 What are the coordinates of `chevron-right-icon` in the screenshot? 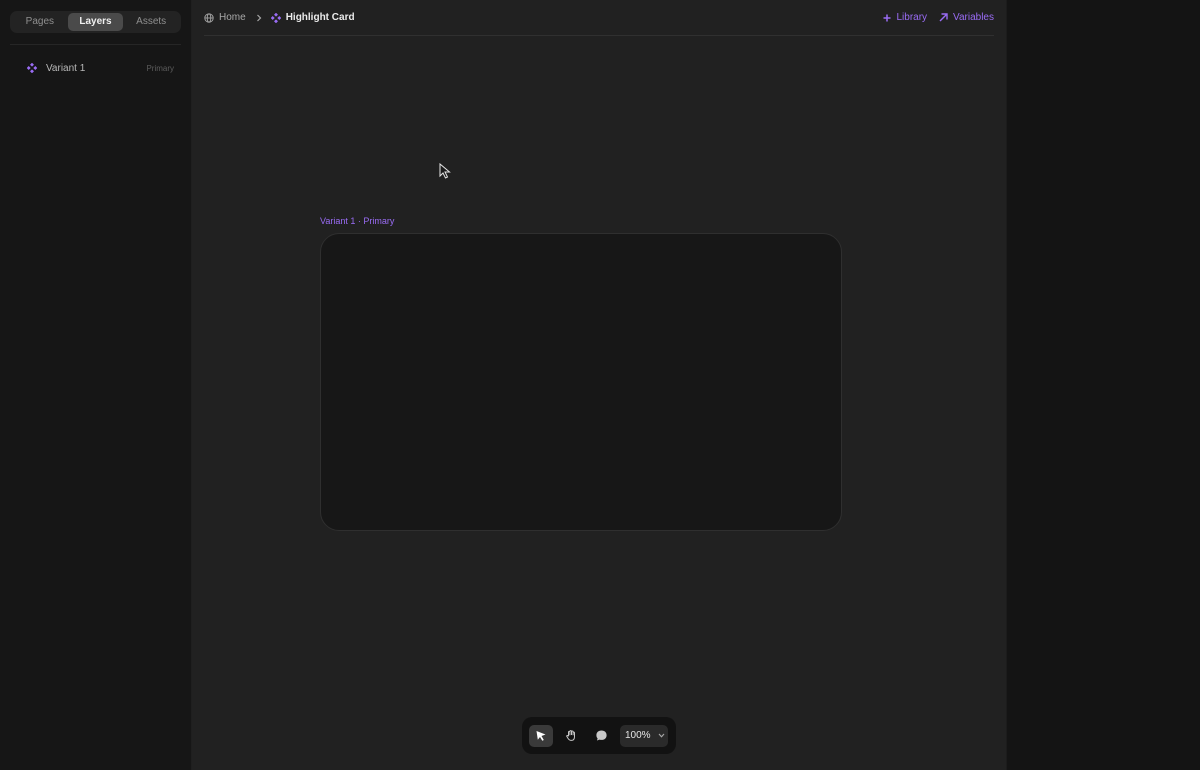 It's located at (259, 18).